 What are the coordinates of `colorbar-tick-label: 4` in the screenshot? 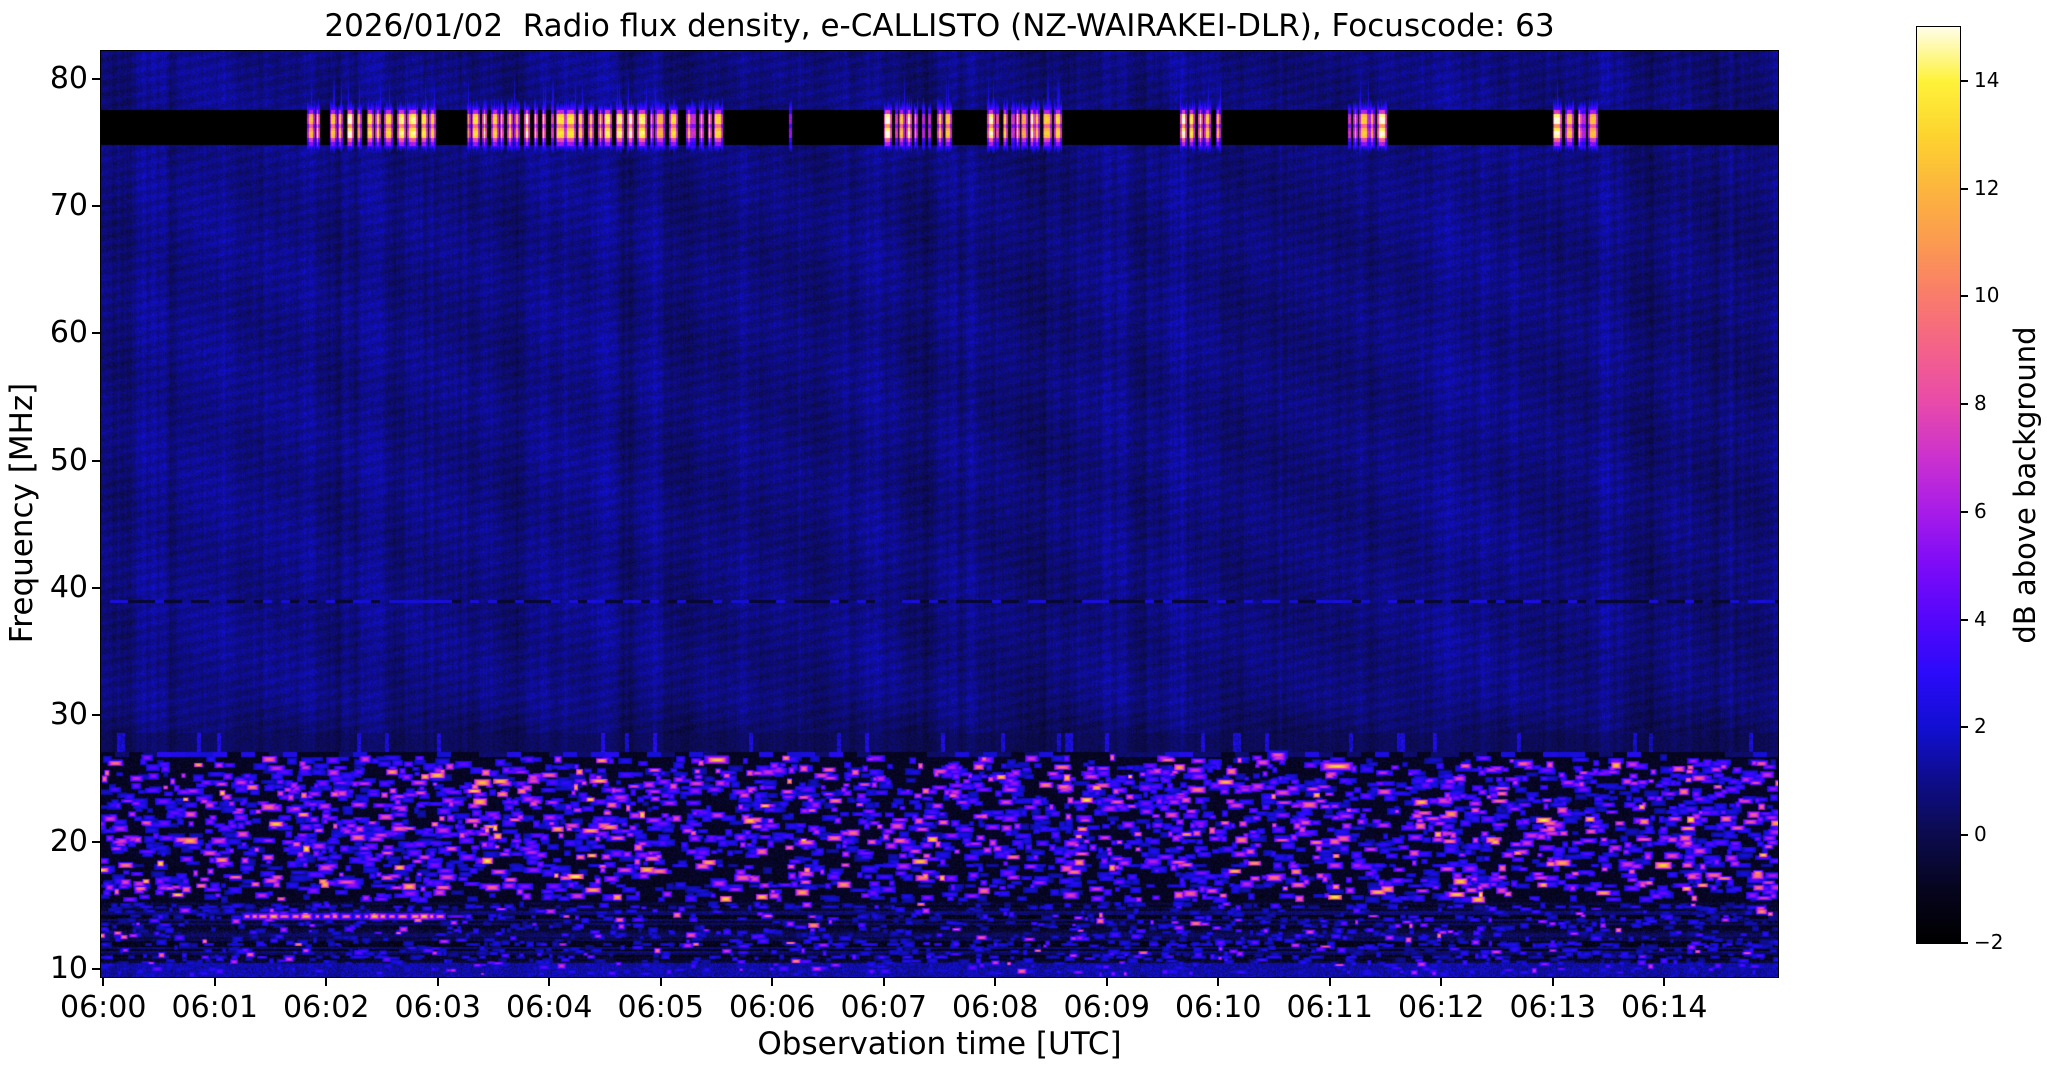 It's located at (1980, 618).